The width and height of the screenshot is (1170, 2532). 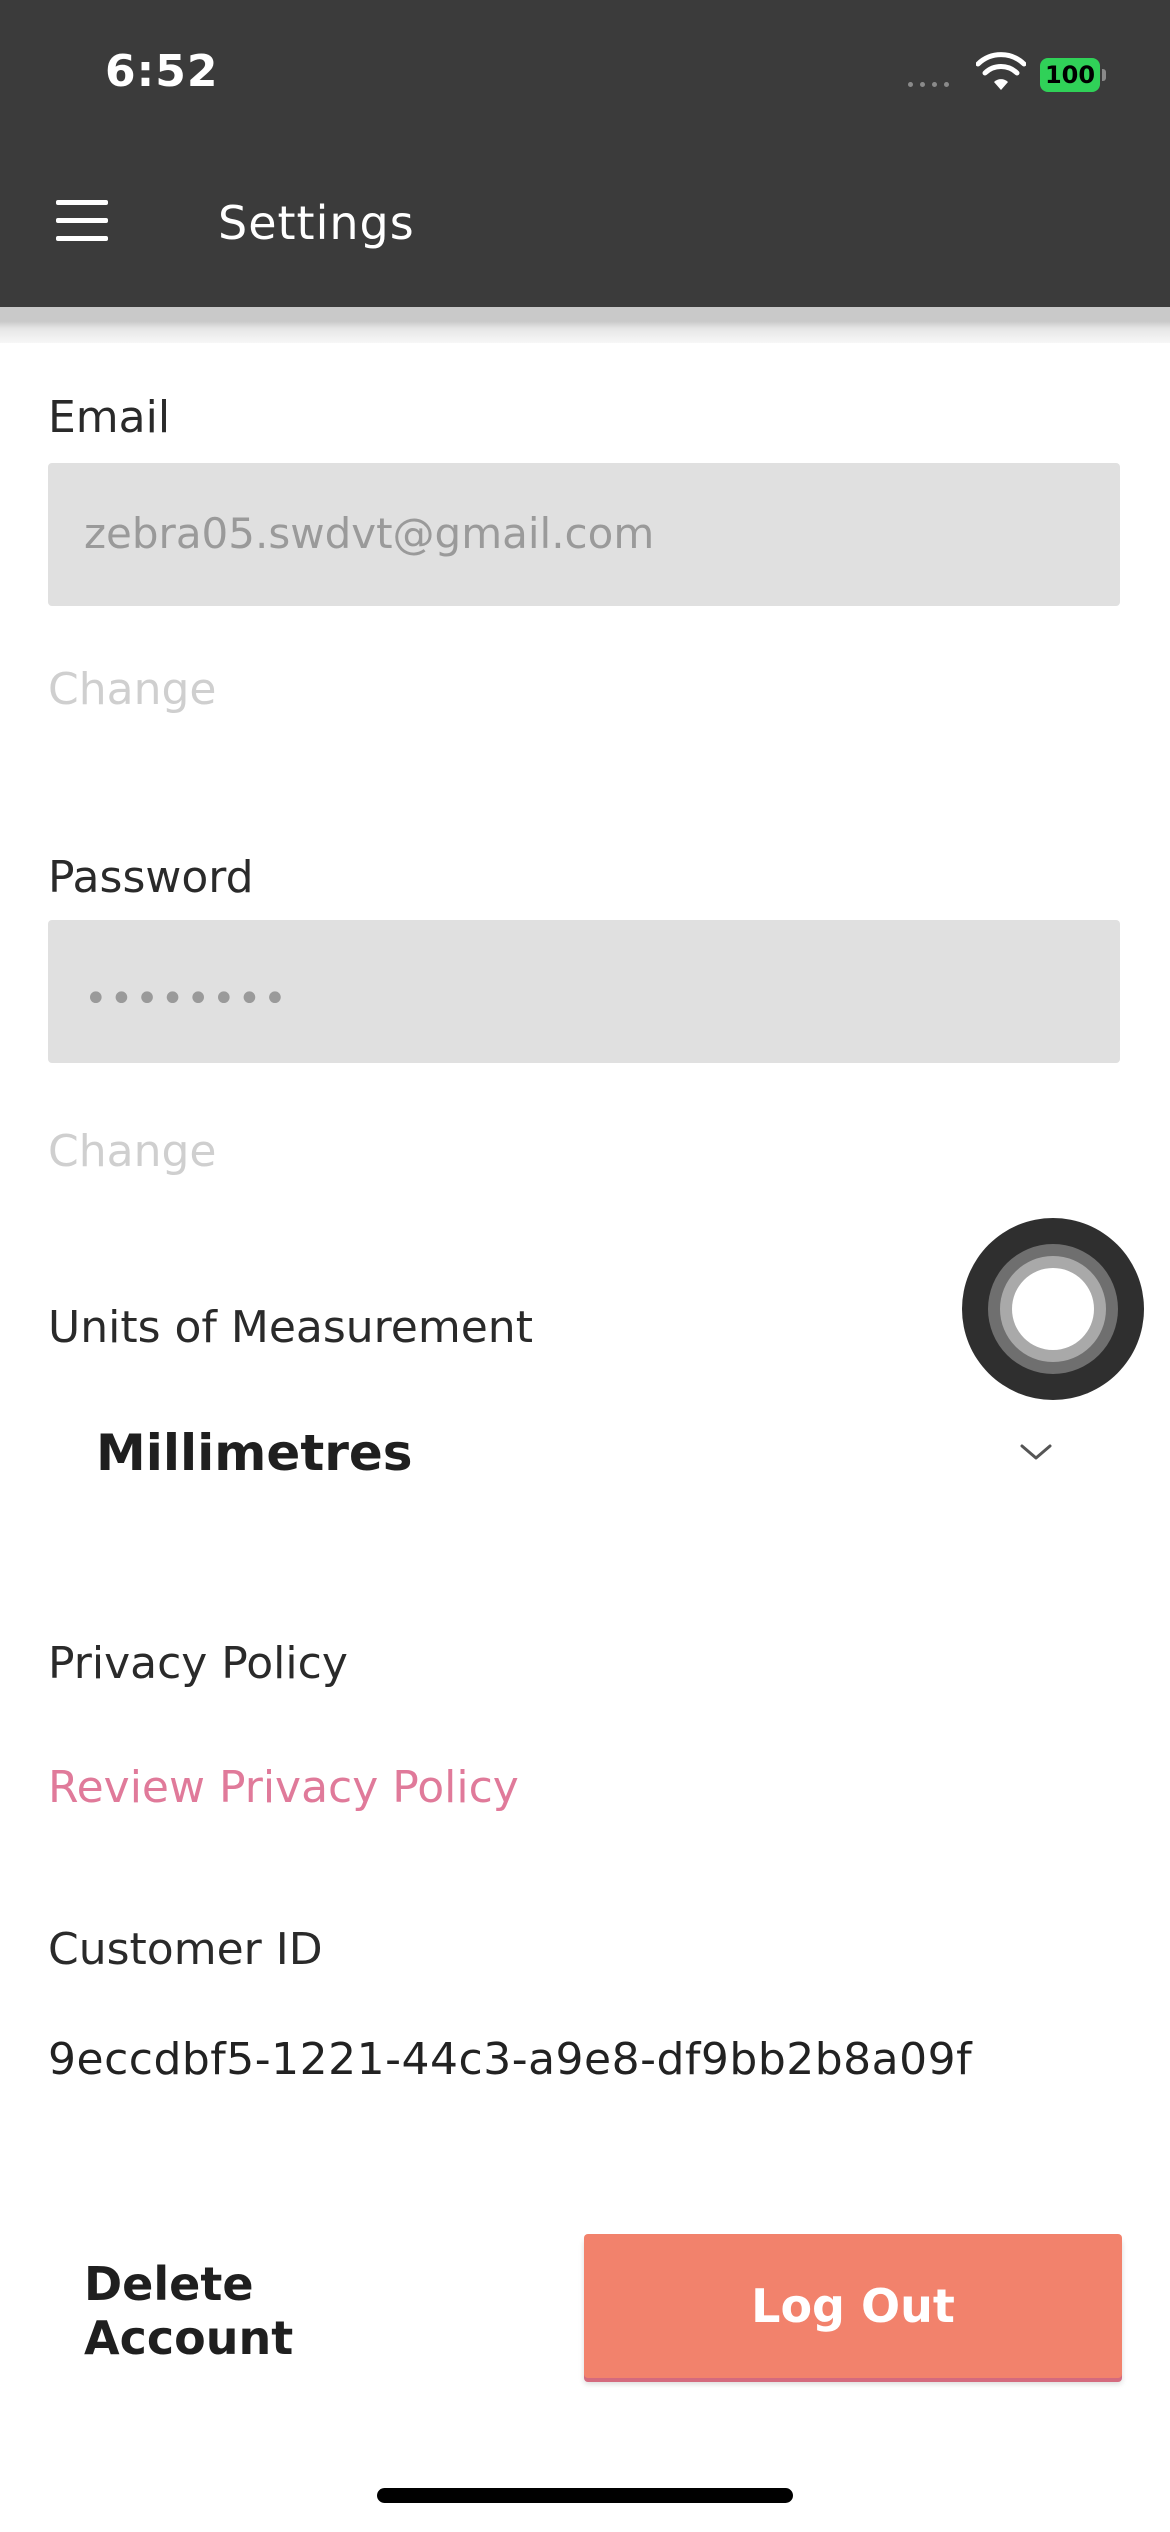 What do you see at coordinates (260, 2311) in the screenshot?
I see `delete-account-button: Delete Account` at bounding box center [260, 2311].